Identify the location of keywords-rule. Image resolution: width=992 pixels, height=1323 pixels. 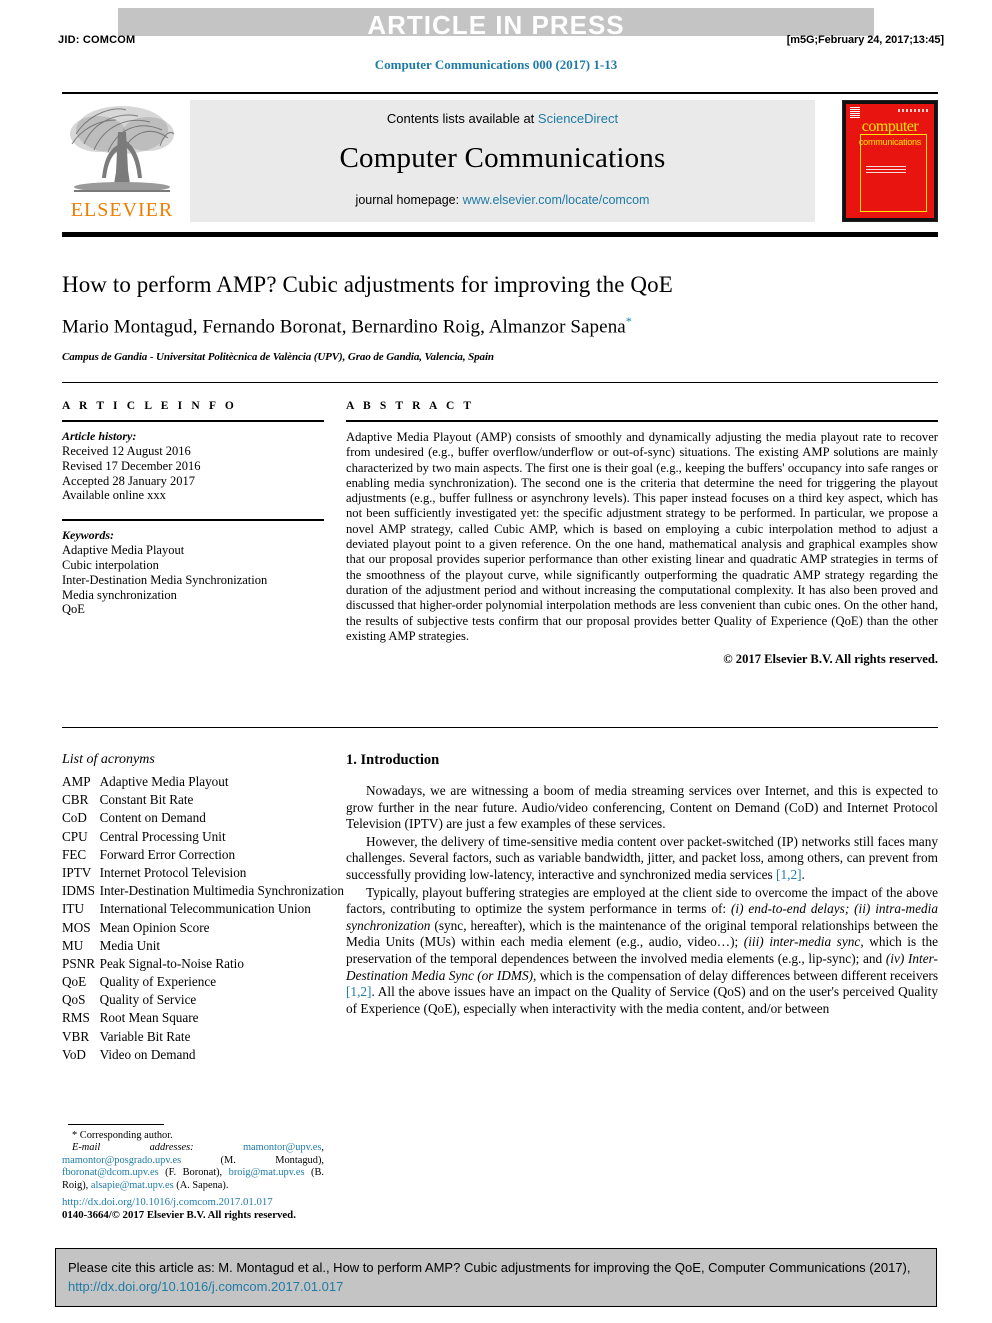
(193, 520).